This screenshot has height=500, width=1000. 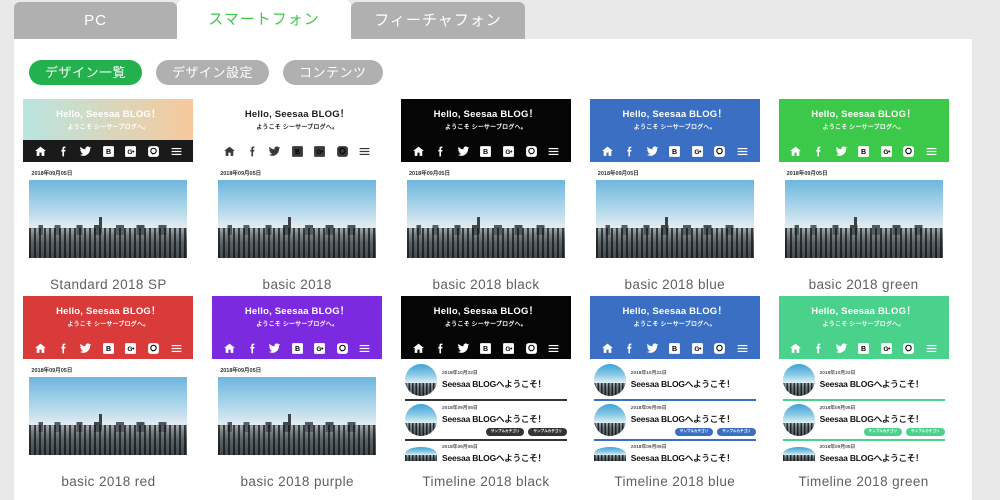 I want to click on tab-feature-phone: フィーチャフォン, so click(x=438, y=20).